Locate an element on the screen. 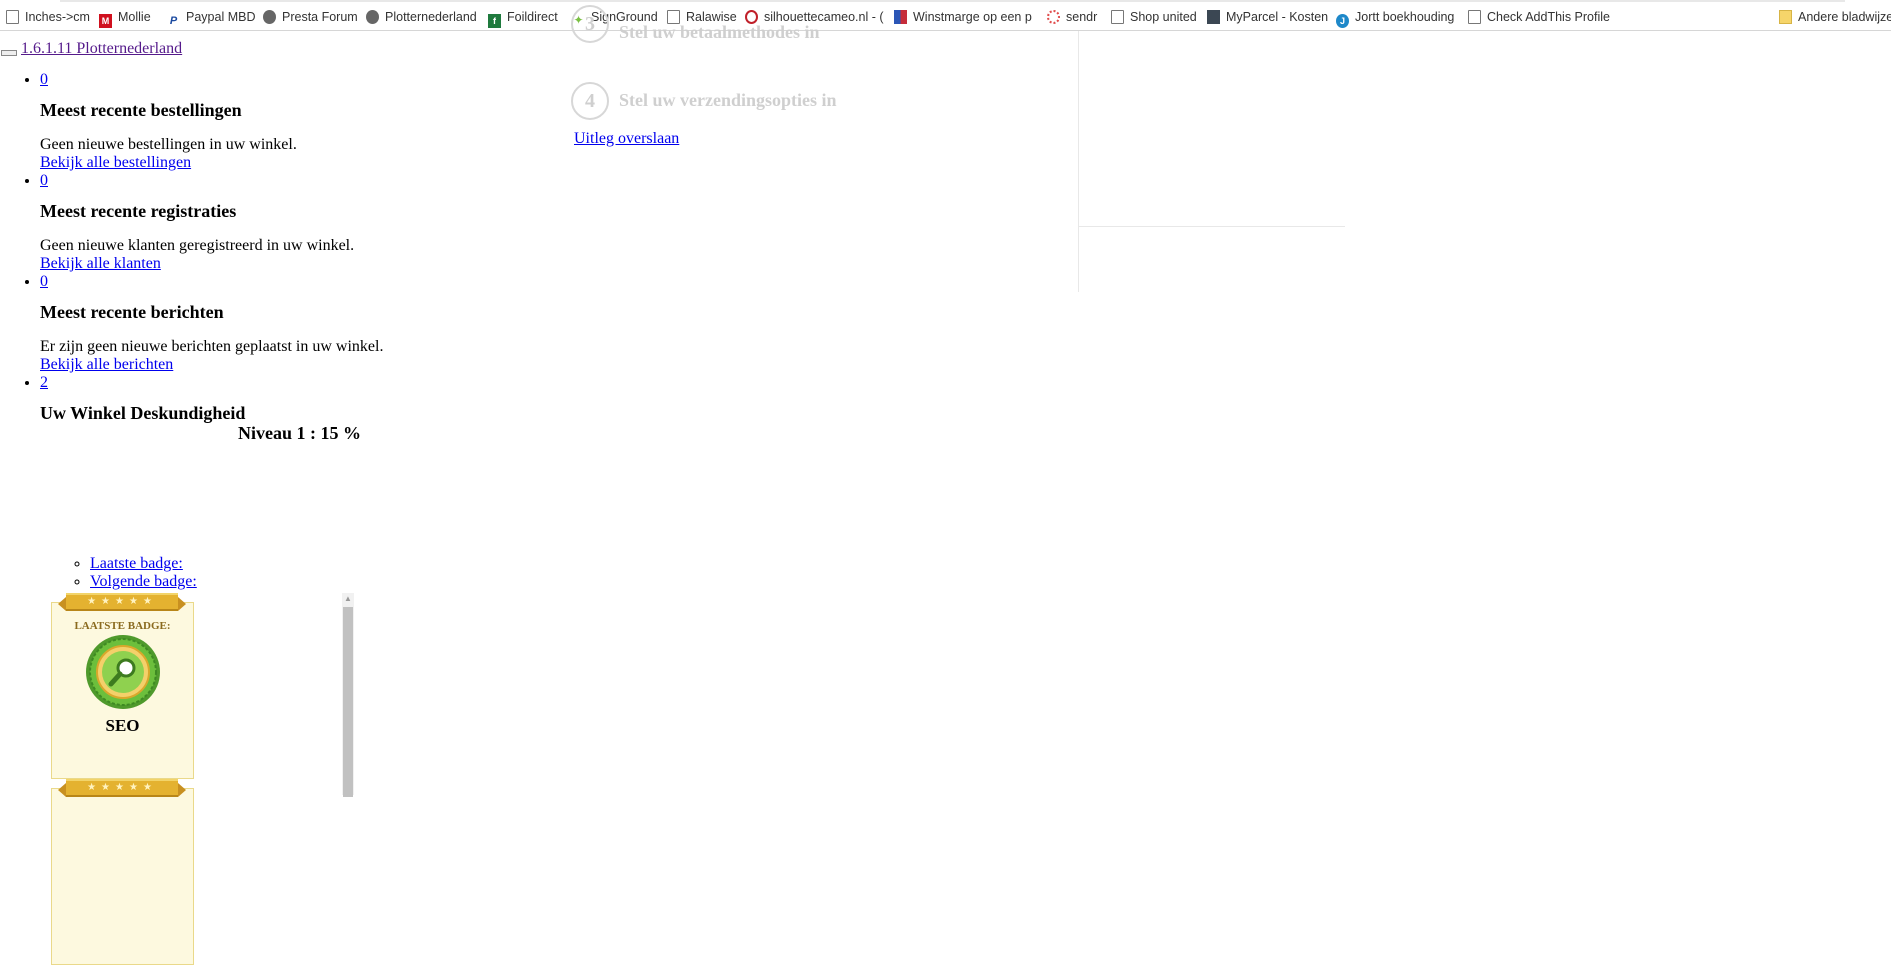  bookmark-mollie: M Mollie is located at coordinates (125, 18).